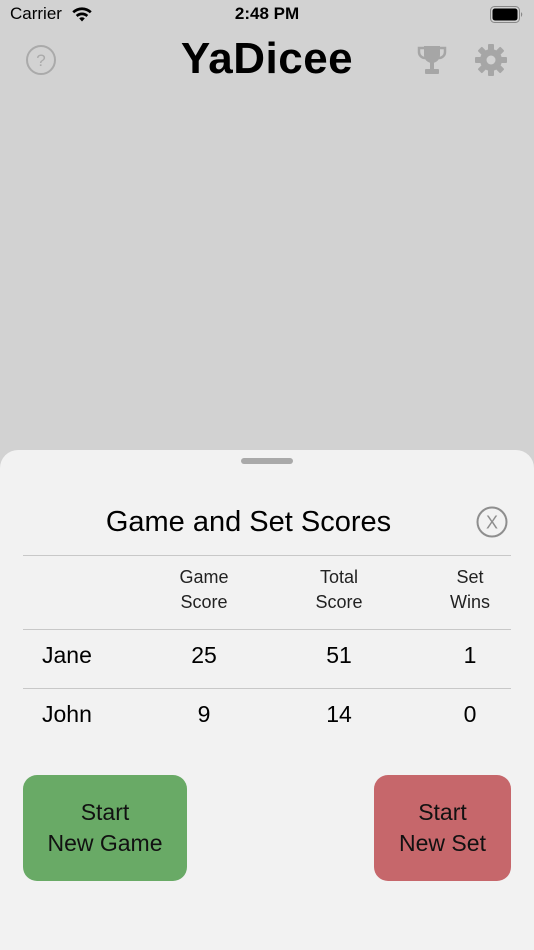  Describe the element at coordinates (470, 714) in the screenshot. I see `set-wins-cell: 0` at that location.